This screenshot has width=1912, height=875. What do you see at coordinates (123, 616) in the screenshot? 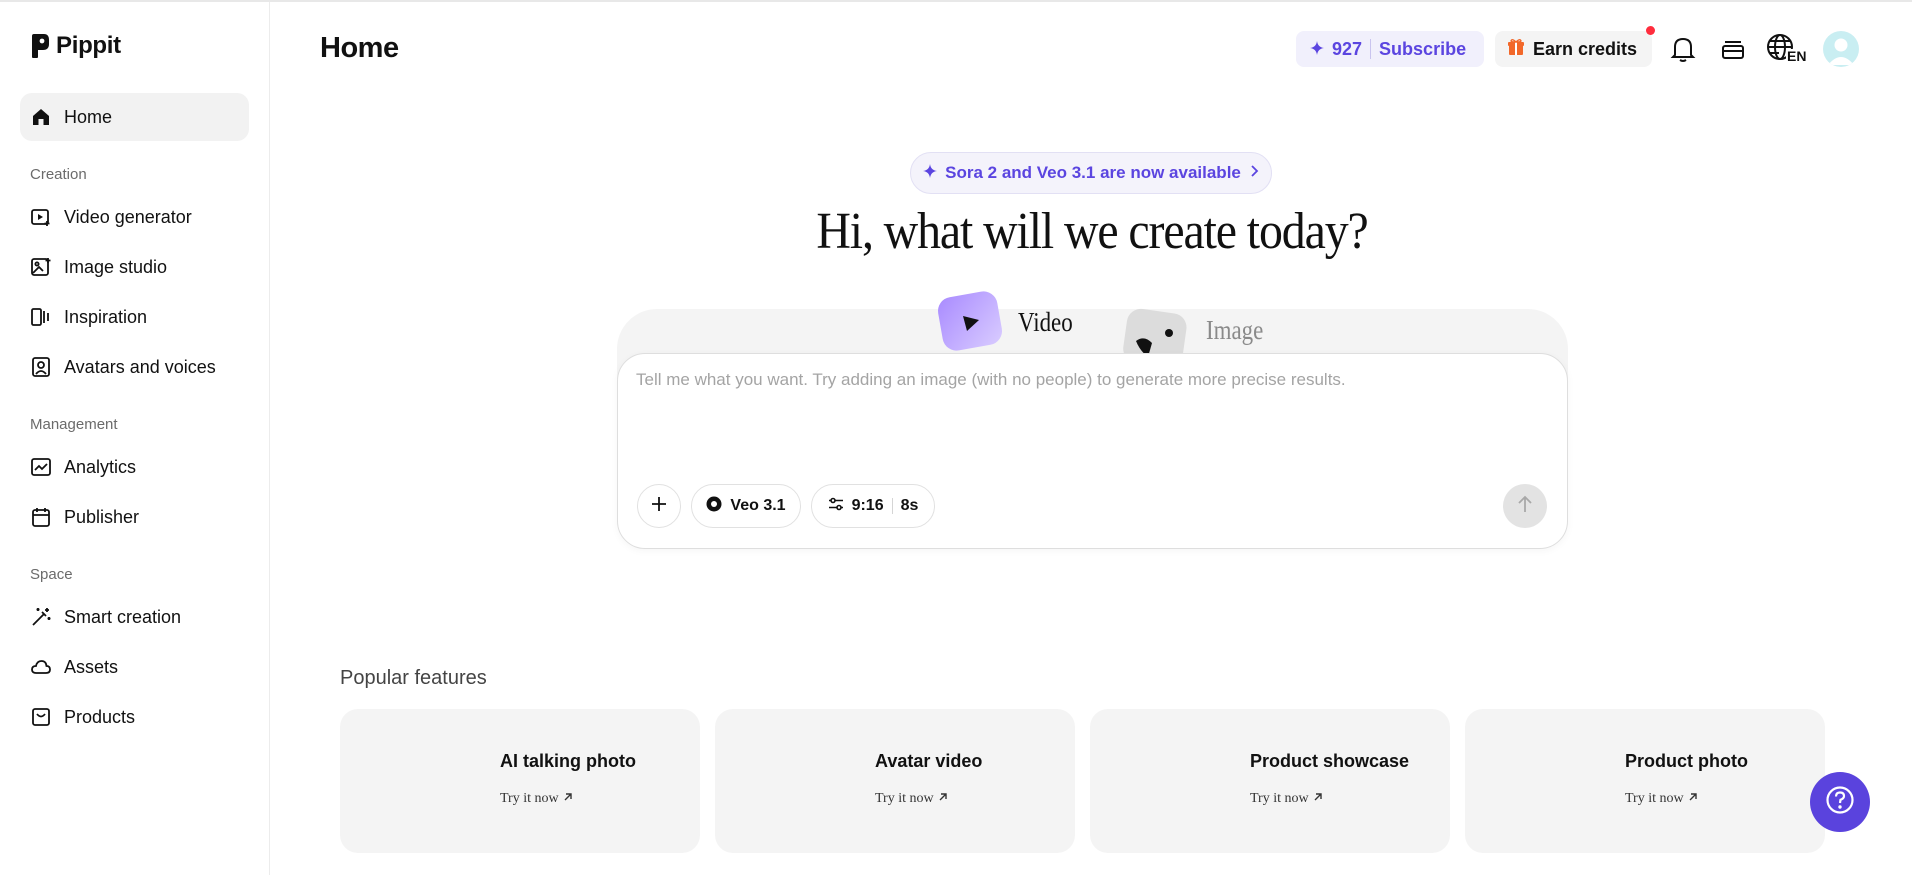
I see `sidebar-item-label: Smart creation` at bounding box center [123, 616].